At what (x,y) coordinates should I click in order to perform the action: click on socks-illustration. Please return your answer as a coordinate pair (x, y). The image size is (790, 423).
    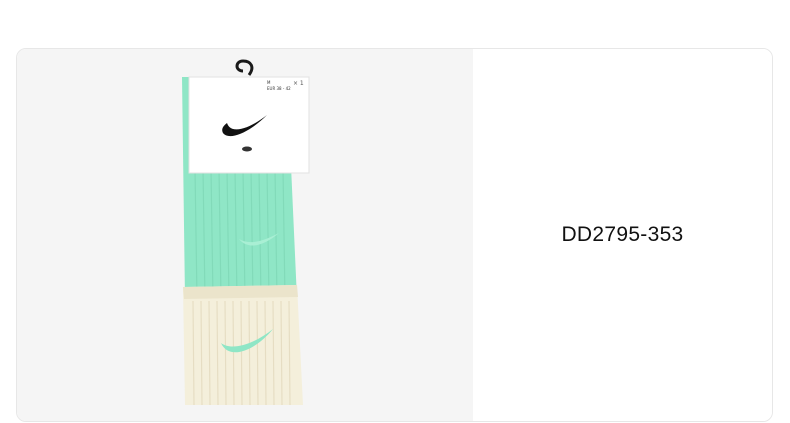
    Looking at the image, I should click on (246, 232).